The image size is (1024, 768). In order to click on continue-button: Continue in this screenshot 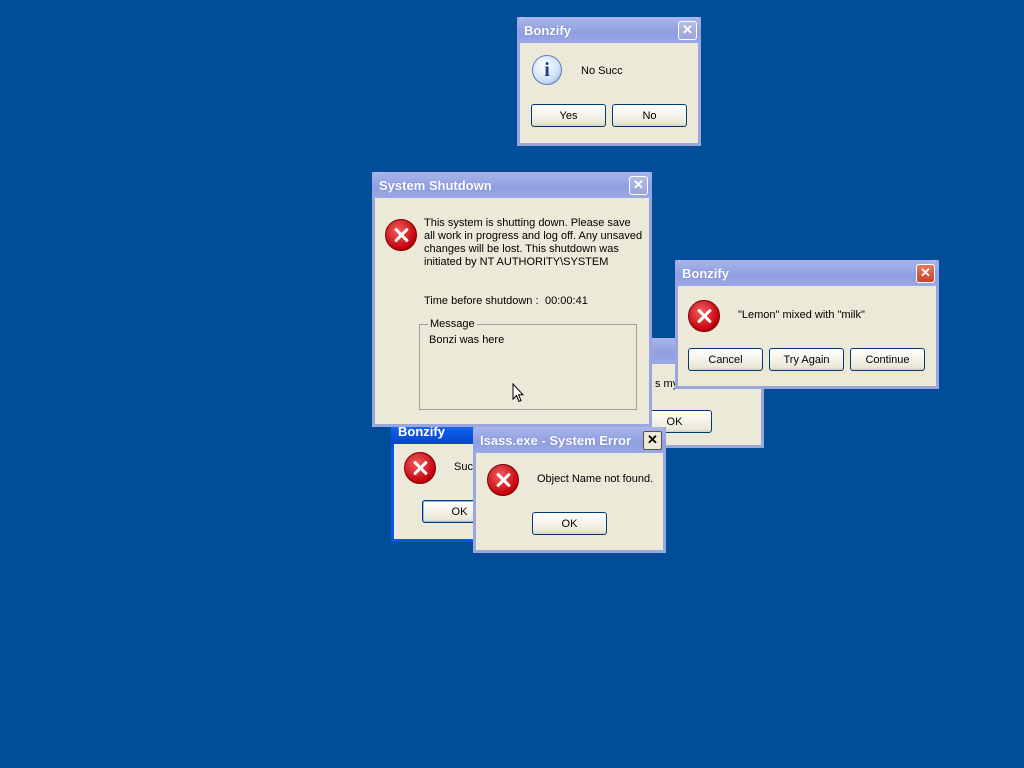, I will do `click(887, 359)`.